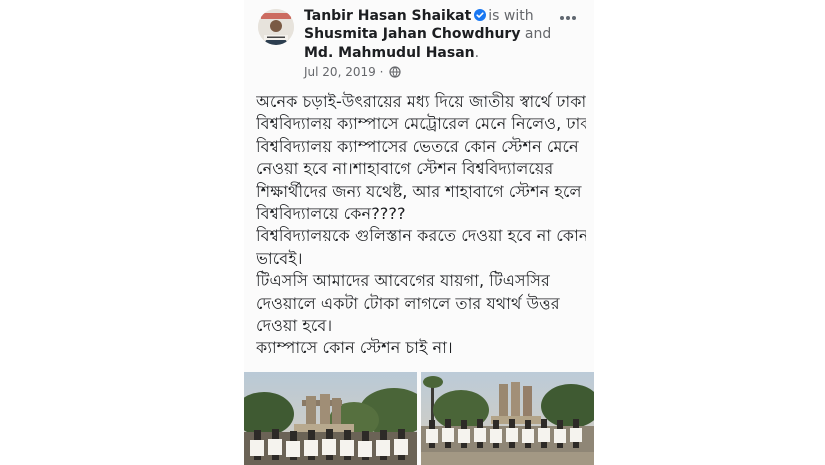  What do you see at coordinates (538, 34) in the screenshot?
I see `and-text: and` at bounding box center [538, 34].